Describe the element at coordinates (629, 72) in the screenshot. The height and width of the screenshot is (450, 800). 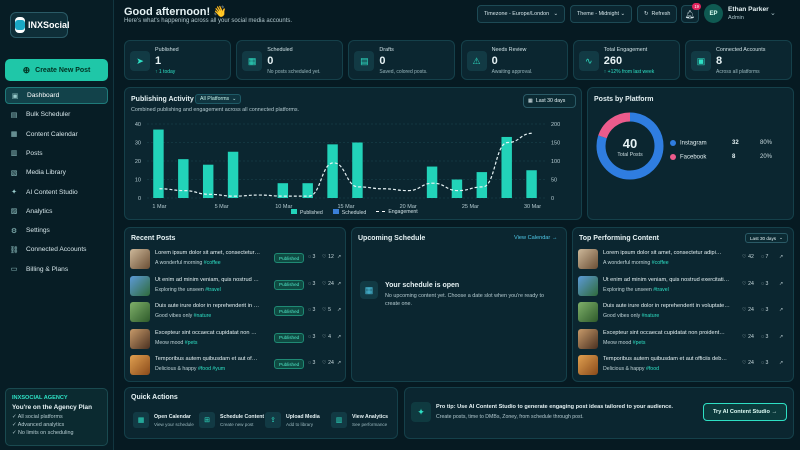
I see `stat-sub: ↑ +12% from last week` at that location.